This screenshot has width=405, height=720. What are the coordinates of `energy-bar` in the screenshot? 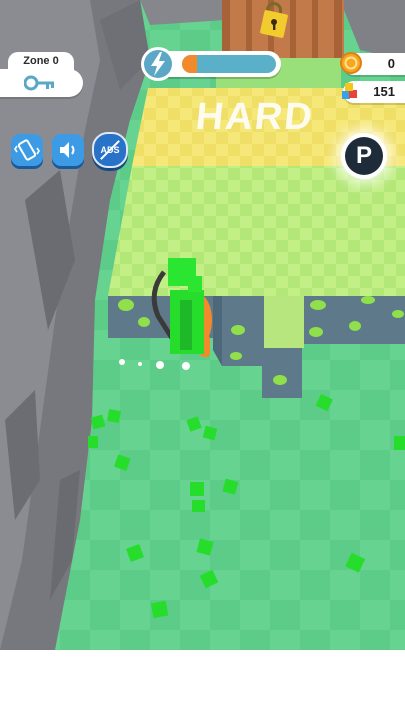 It's located at (211, 64).